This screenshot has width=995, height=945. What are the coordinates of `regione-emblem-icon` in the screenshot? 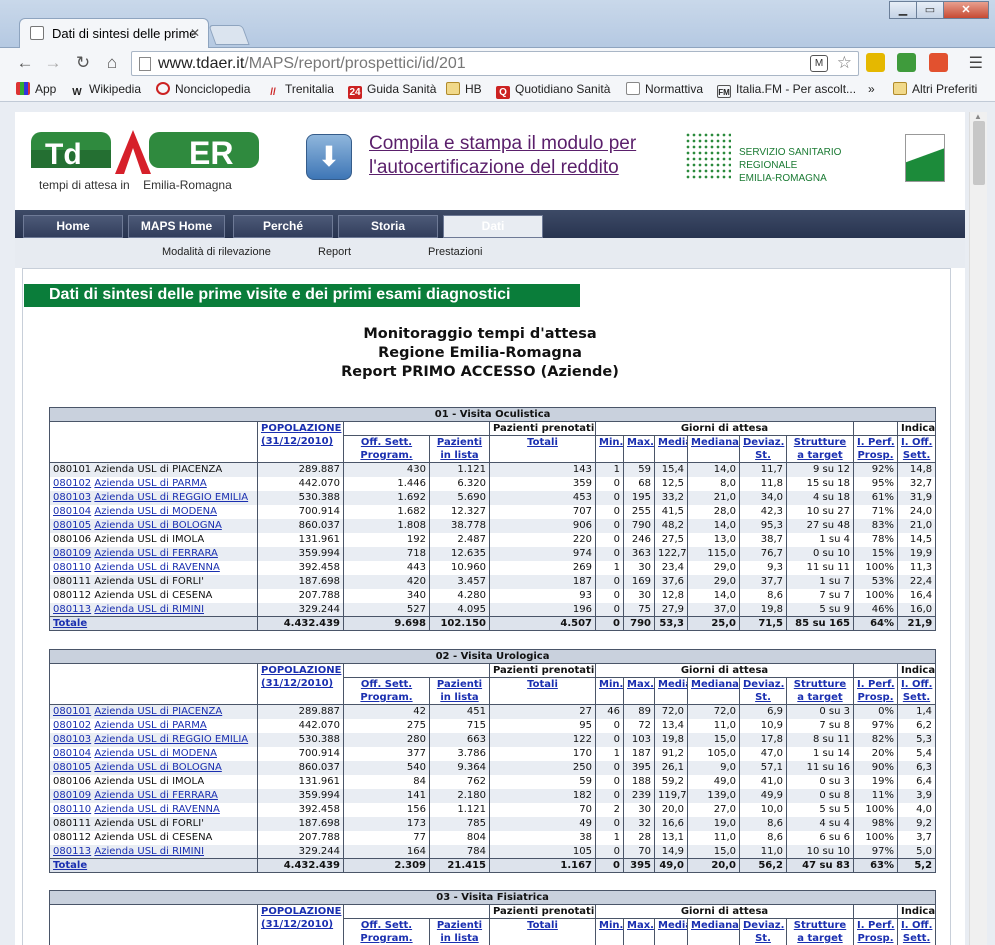 It's located at (925, 158).